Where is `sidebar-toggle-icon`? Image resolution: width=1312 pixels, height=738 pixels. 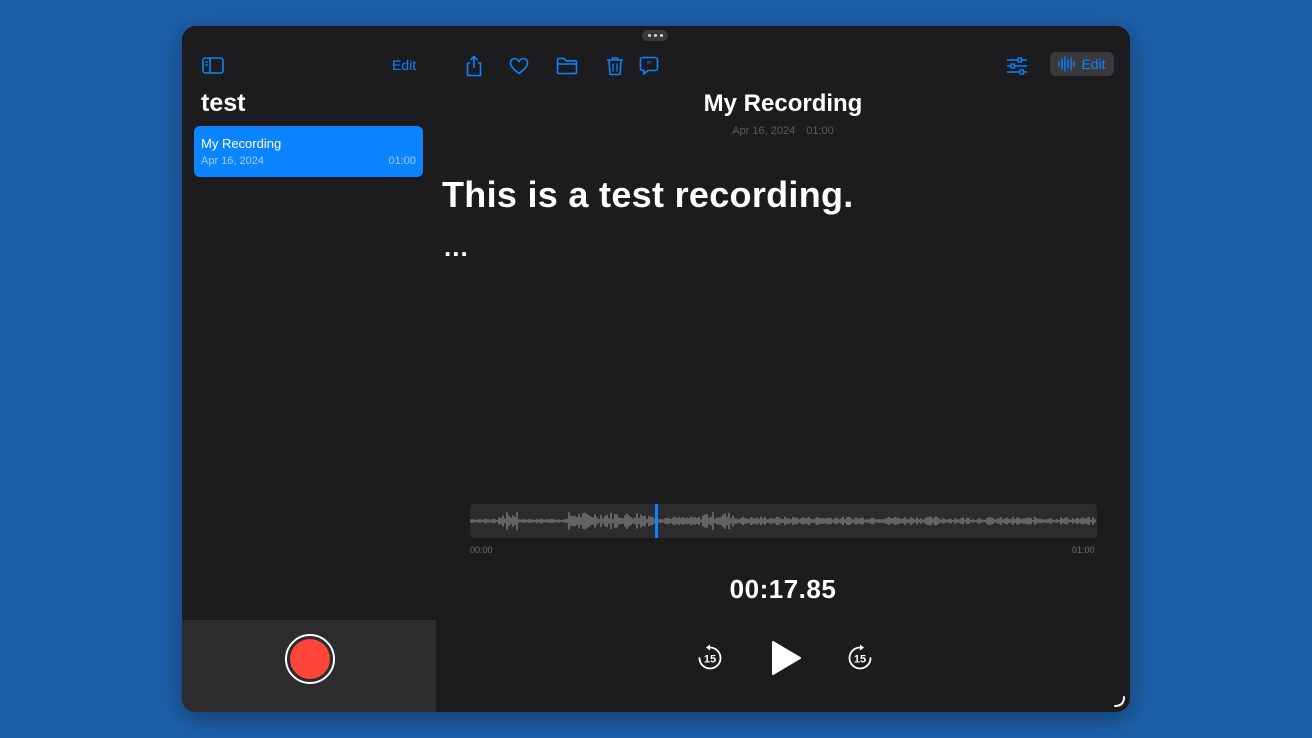
sidebar-toggle-icon is located at coordinates (213, 65).